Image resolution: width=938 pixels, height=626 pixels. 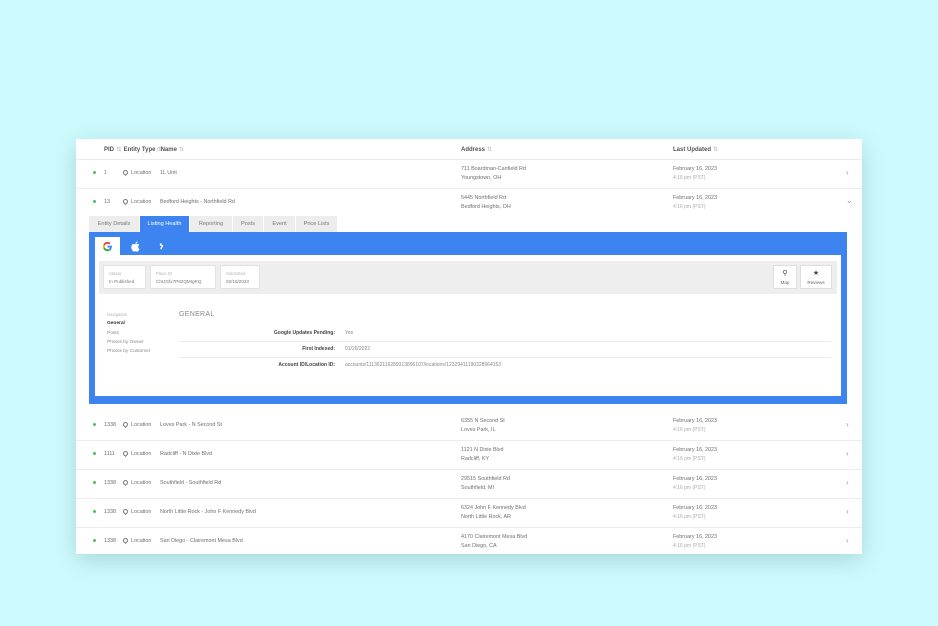 What do you see at coordinates (317, 224) in the screenshot?
I see `tab-price-lists: Price Lists` at bounding box center [317, 224].